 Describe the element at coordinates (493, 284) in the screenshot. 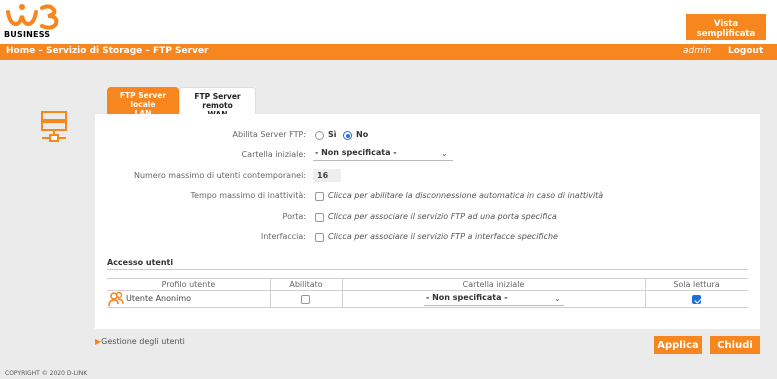

I see `col-header-cartella: Cartella iniziale` at that location.